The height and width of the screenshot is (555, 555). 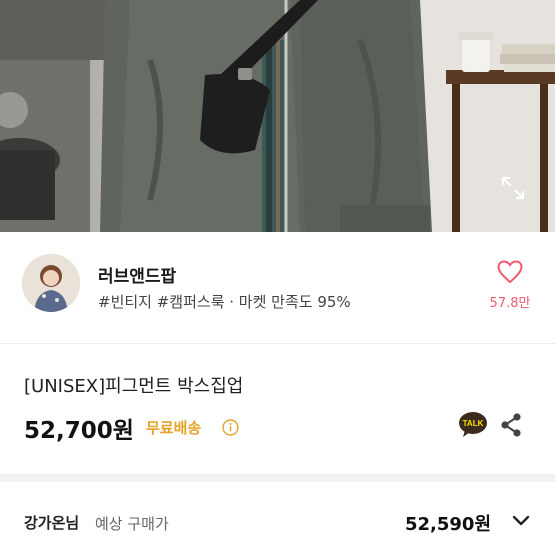 I want to click on product-price: 52,700원, so click(x=79, y=431).